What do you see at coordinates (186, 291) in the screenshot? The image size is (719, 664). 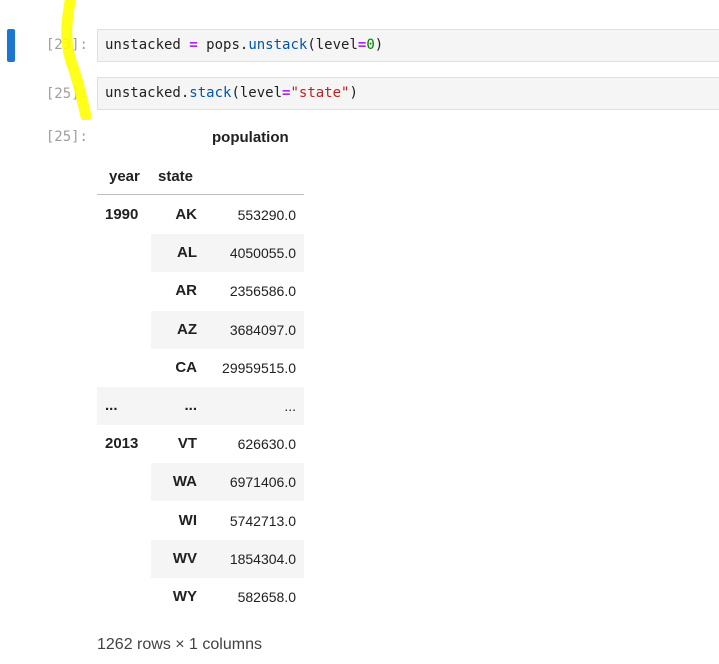 I see `row-state: AR` at bounding box center [186, 291].